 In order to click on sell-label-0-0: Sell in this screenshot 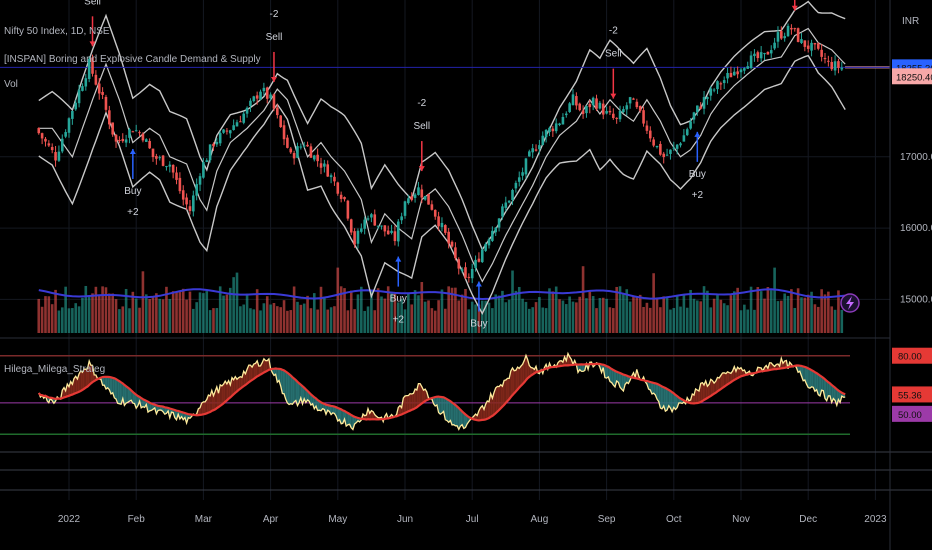, I will do `click(92, 3)`.